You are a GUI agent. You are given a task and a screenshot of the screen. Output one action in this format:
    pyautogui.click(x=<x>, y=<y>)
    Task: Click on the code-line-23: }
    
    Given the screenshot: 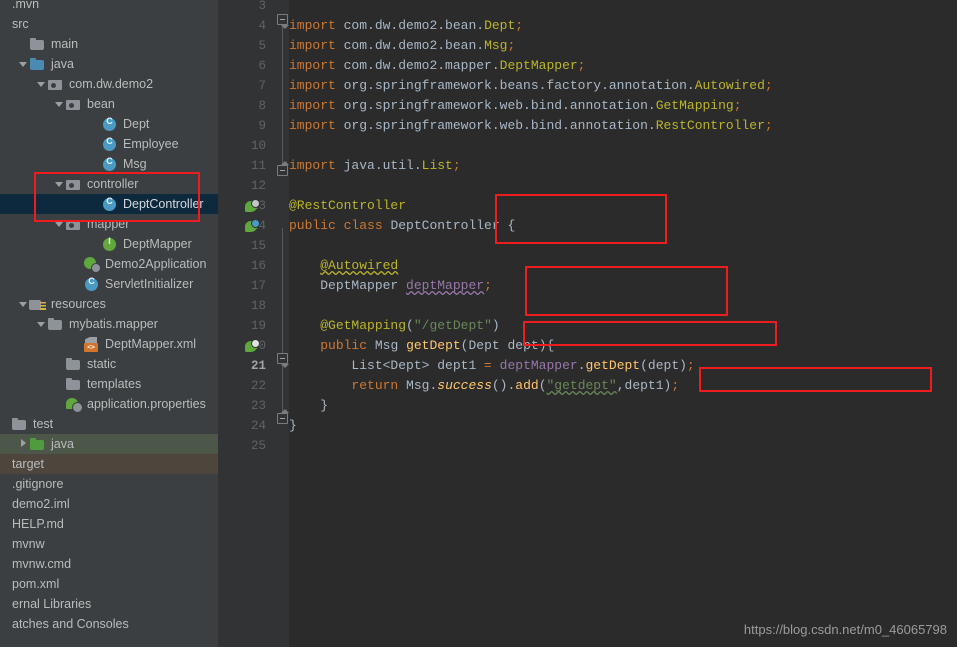 What is the action you would take?
    pyautogui.click(x=623, y=406)
    